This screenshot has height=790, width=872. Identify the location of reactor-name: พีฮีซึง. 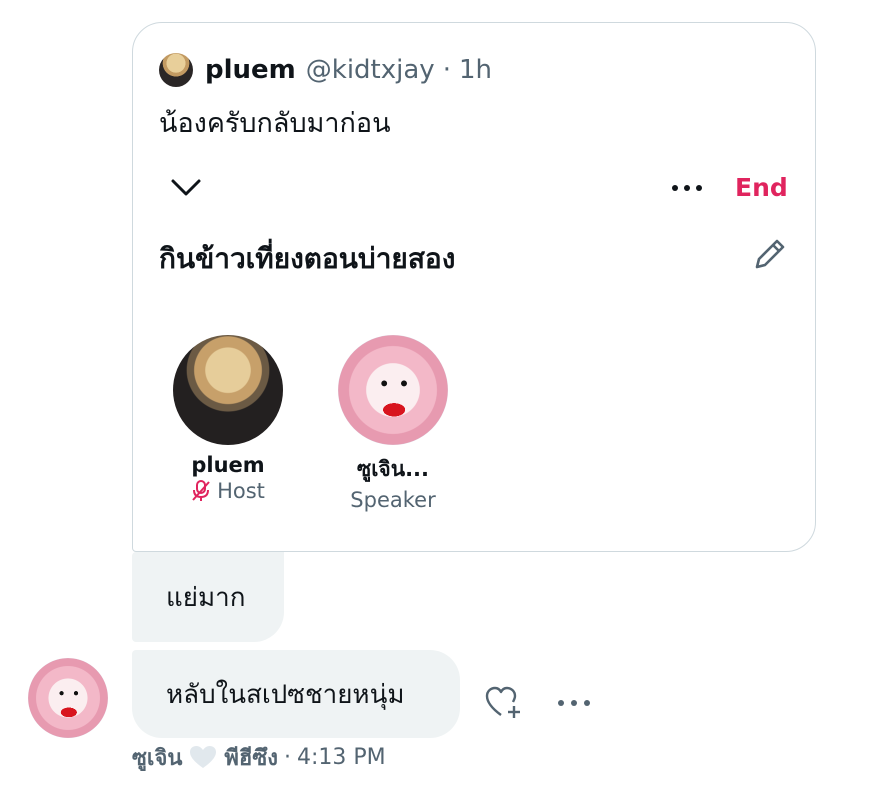
(251, 758).